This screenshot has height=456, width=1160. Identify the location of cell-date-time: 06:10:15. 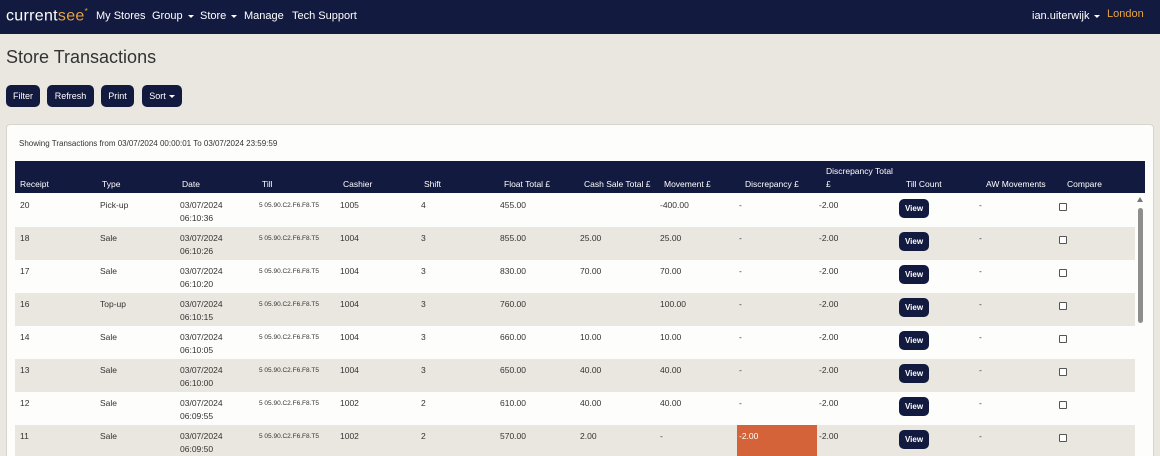
(197, 317).